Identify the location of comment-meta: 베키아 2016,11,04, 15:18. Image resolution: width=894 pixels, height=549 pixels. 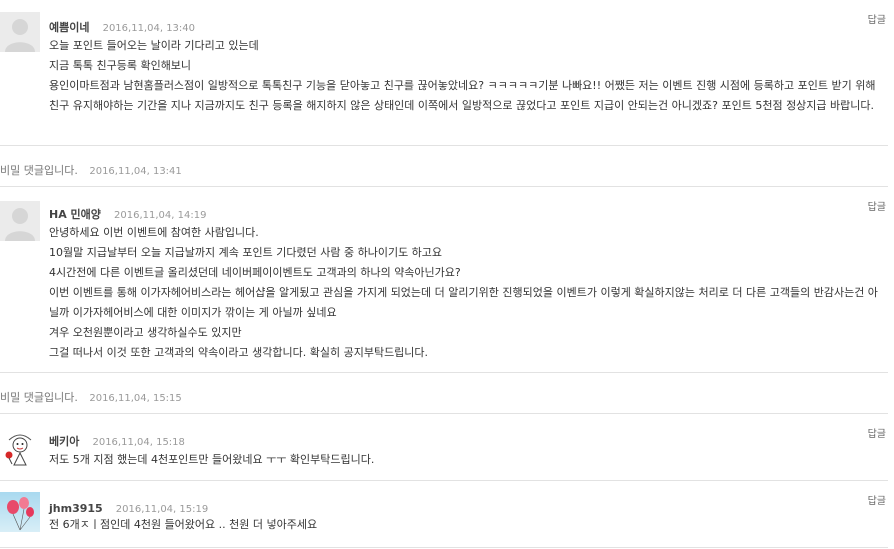
(117, 439).